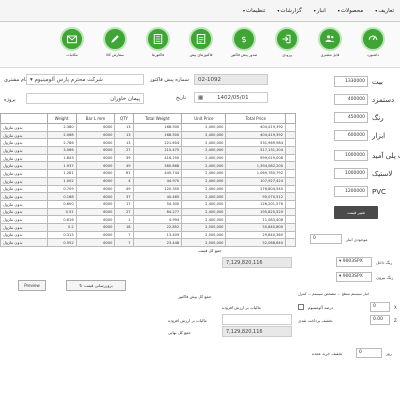 The height and width of the screenshot is (400, 400). Describe the element at coordinates (124, 173) in the screenshot. I see `cell-qty: 61` at that location.